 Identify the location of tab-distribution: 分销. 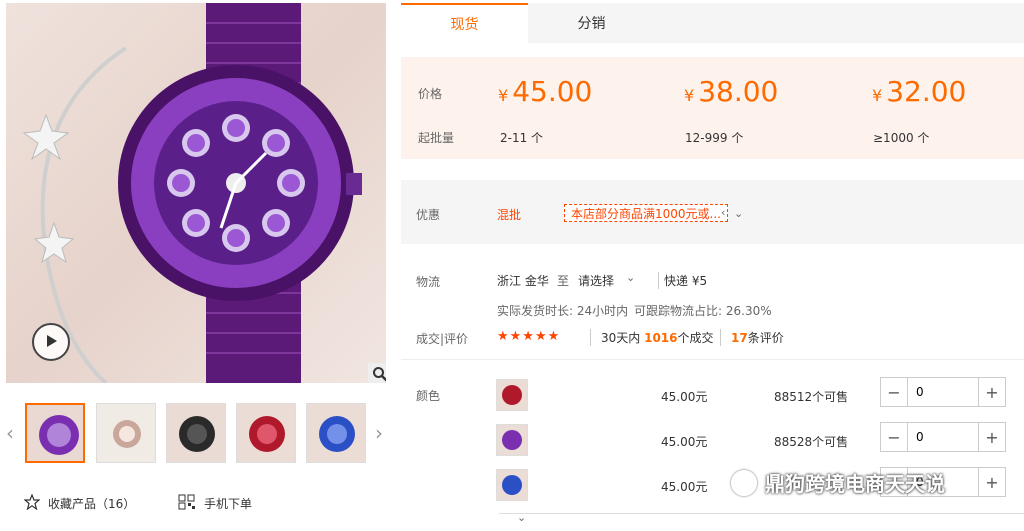
(591, 23).